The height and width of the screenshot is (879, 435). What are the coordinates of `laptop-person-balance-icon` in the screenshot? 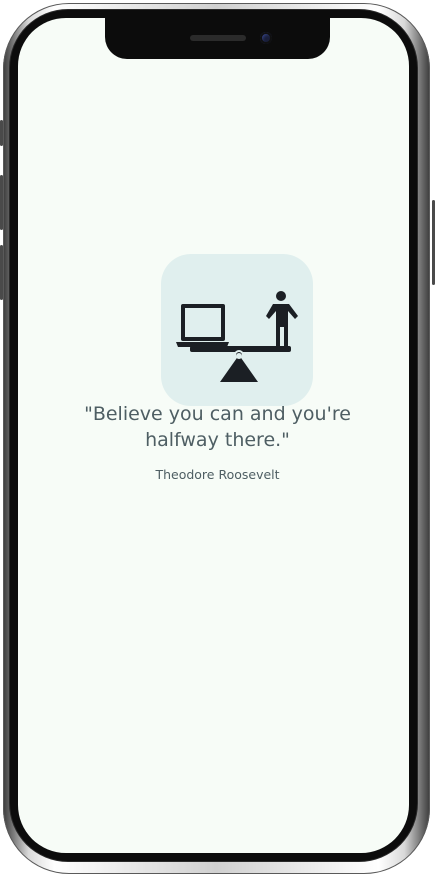 It's located at (237, 336).